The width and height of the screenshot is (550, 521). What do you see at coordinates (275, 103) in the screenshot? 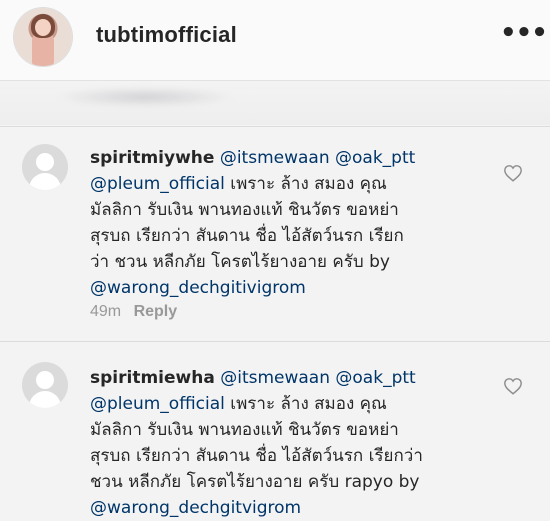
I see `blurred-comment-area` at bounding box center [275, 103].